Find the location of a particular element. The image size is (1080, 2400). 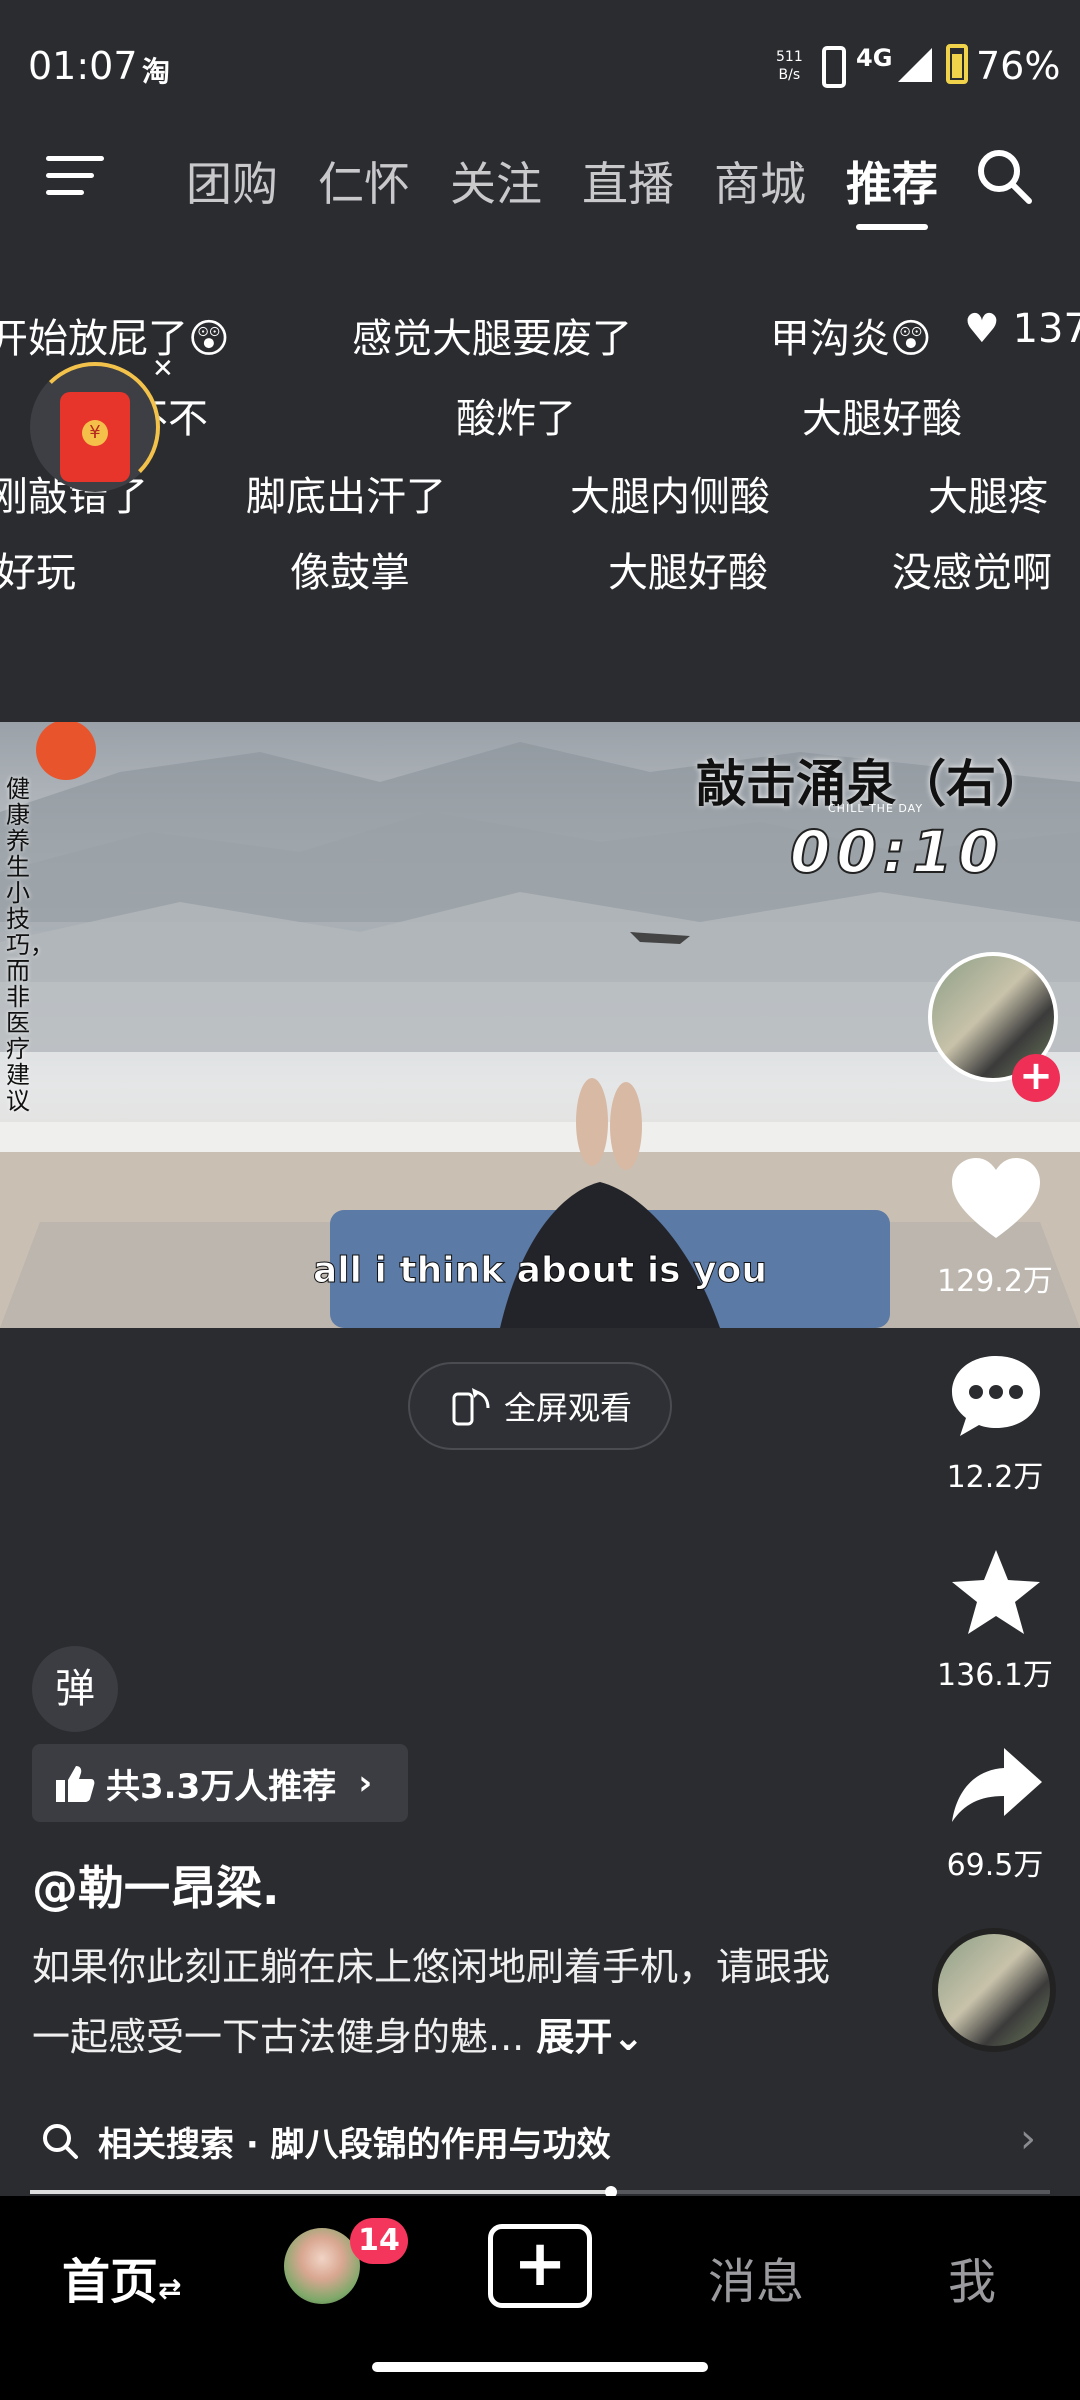

switch-icon: ⇄ is located at coordinates (170, 2288).